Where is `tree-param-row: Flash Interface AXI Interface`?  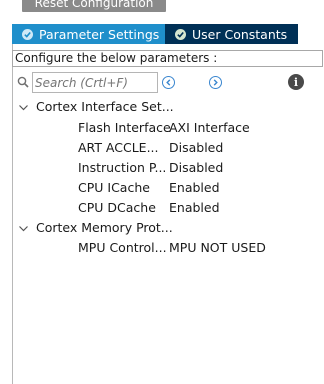
tree-param-row: Flash Interface AXI Interface is located at coordinates (162, 128).